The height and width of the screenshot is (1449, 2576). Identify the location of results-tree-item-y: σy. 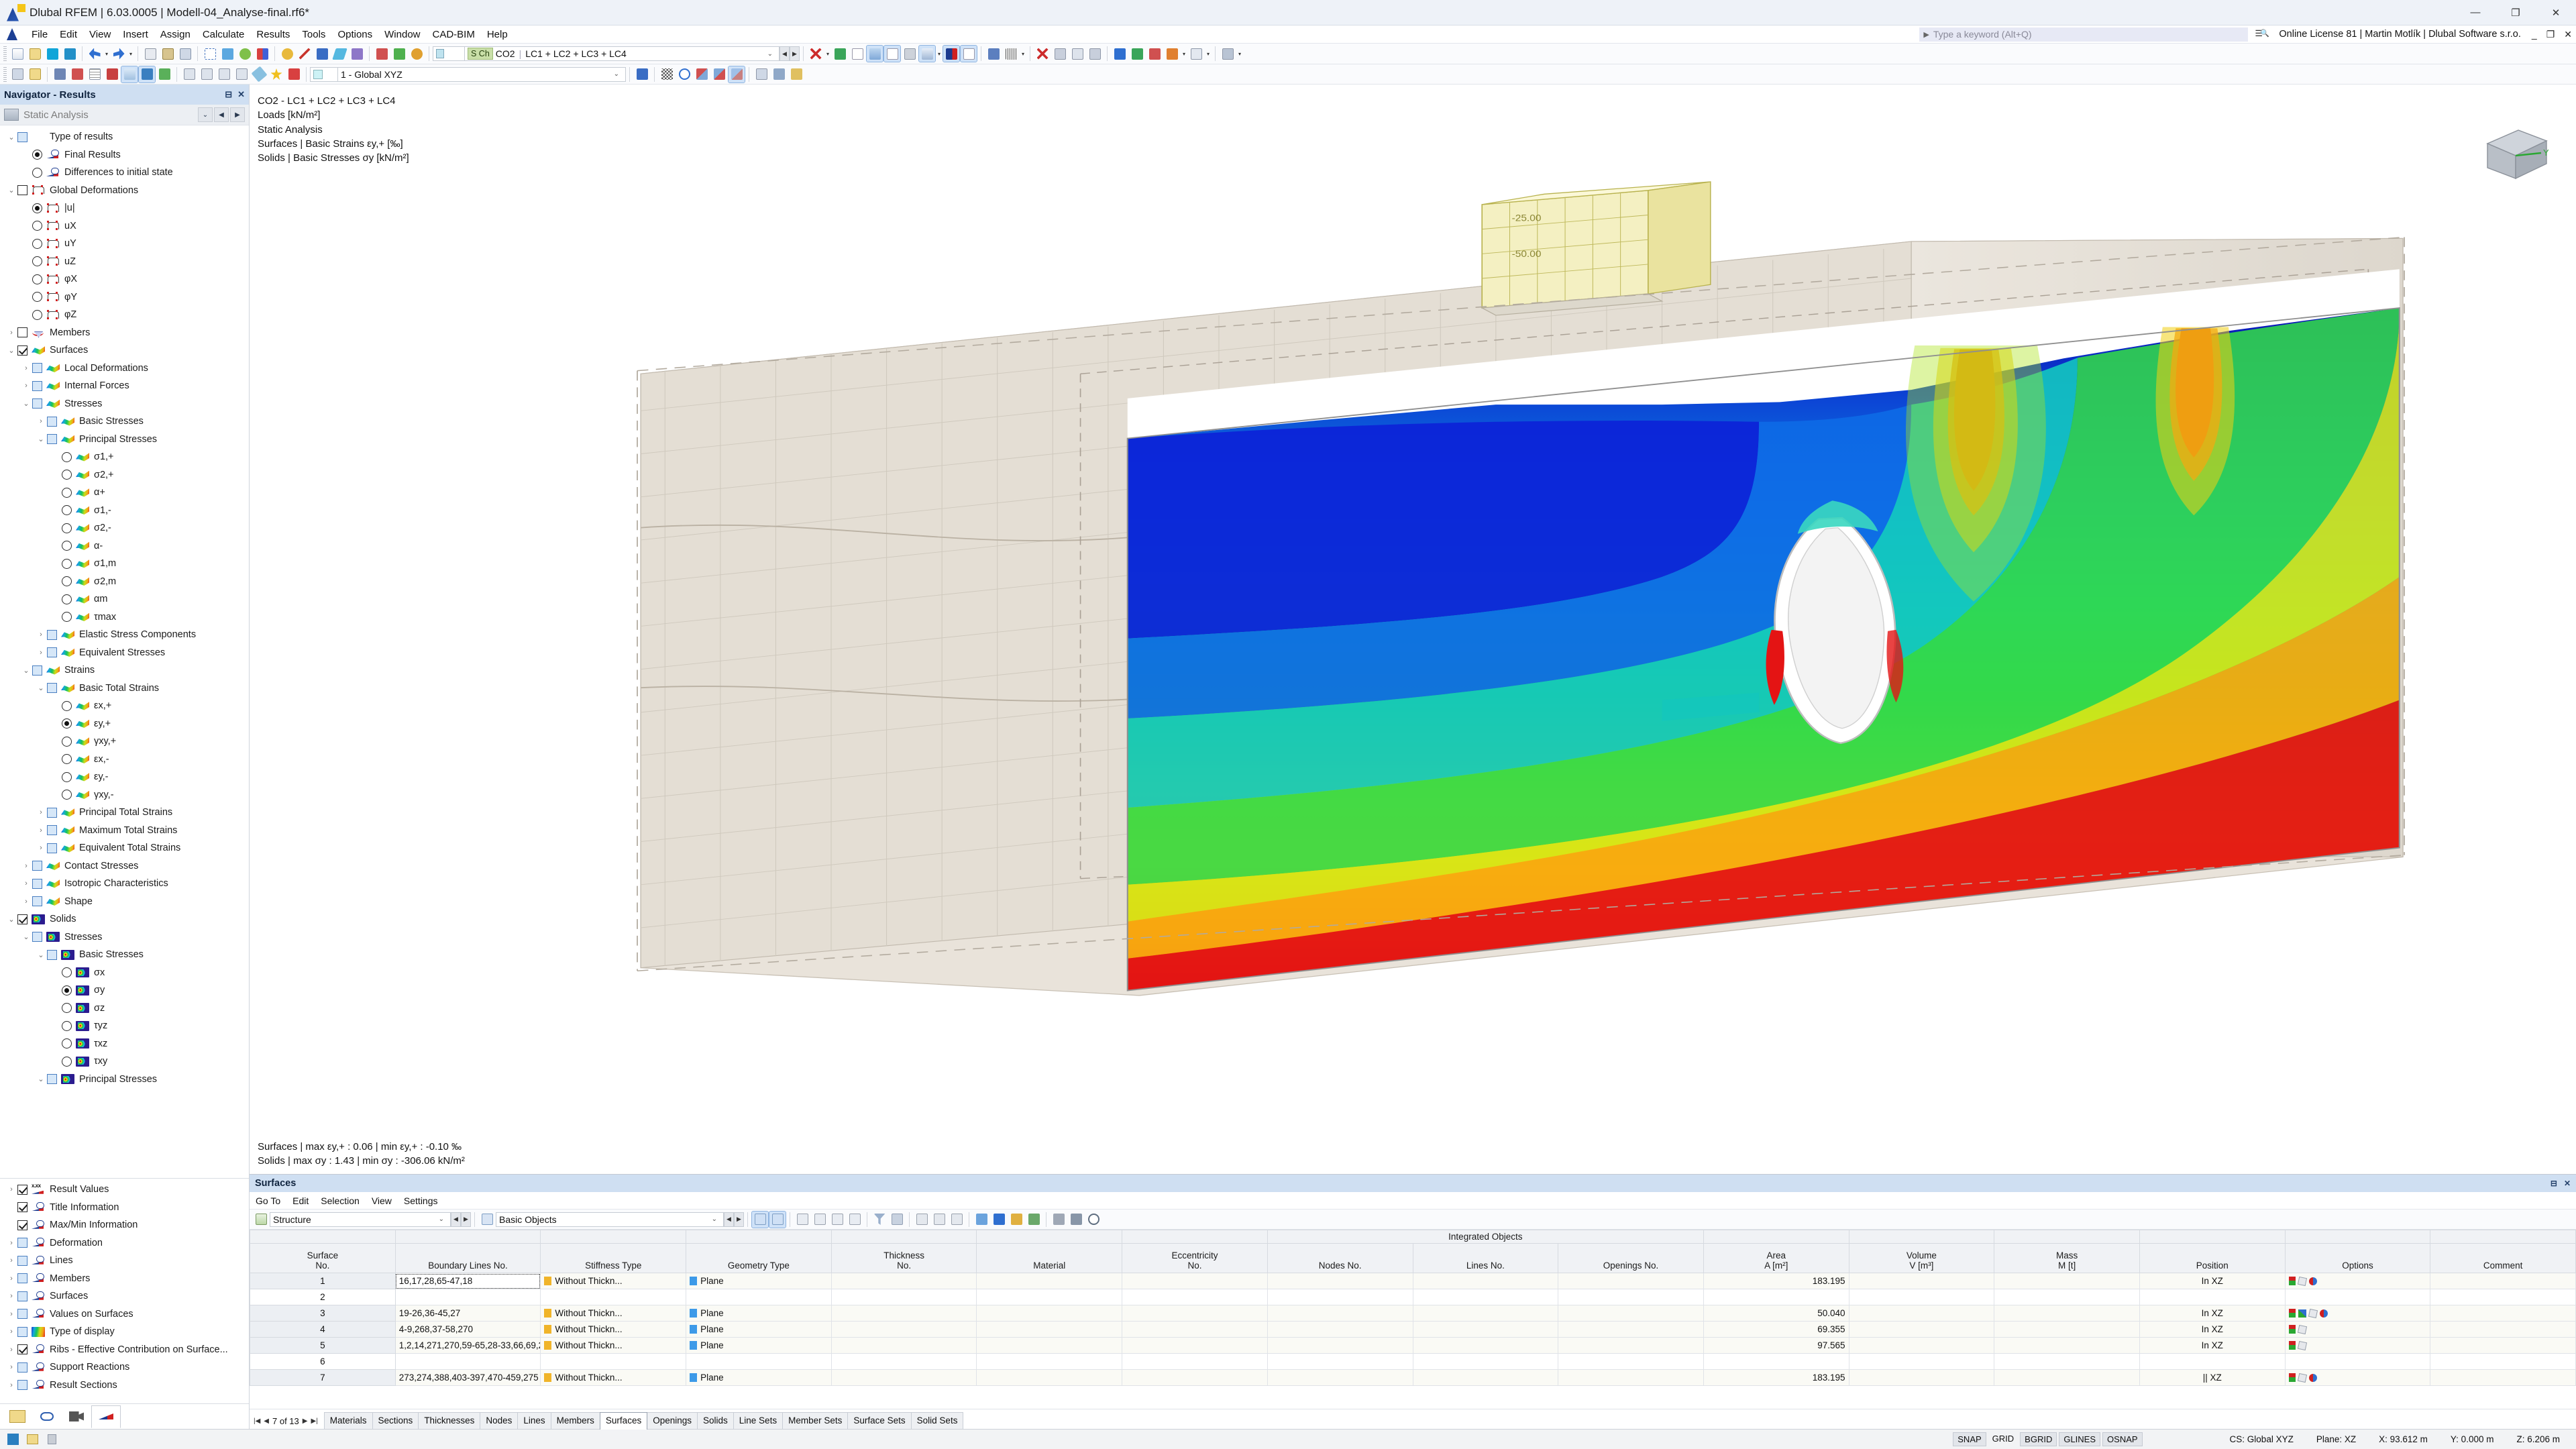
(124, 990).